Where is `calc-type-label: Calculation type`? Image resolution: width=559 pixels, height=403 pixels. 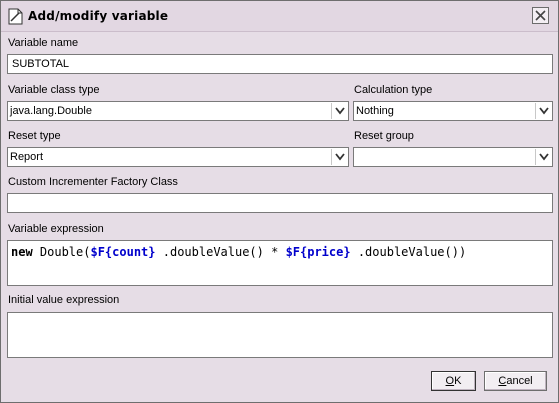 calc-type-label: Calculation type is located at coordinates (393, 90).